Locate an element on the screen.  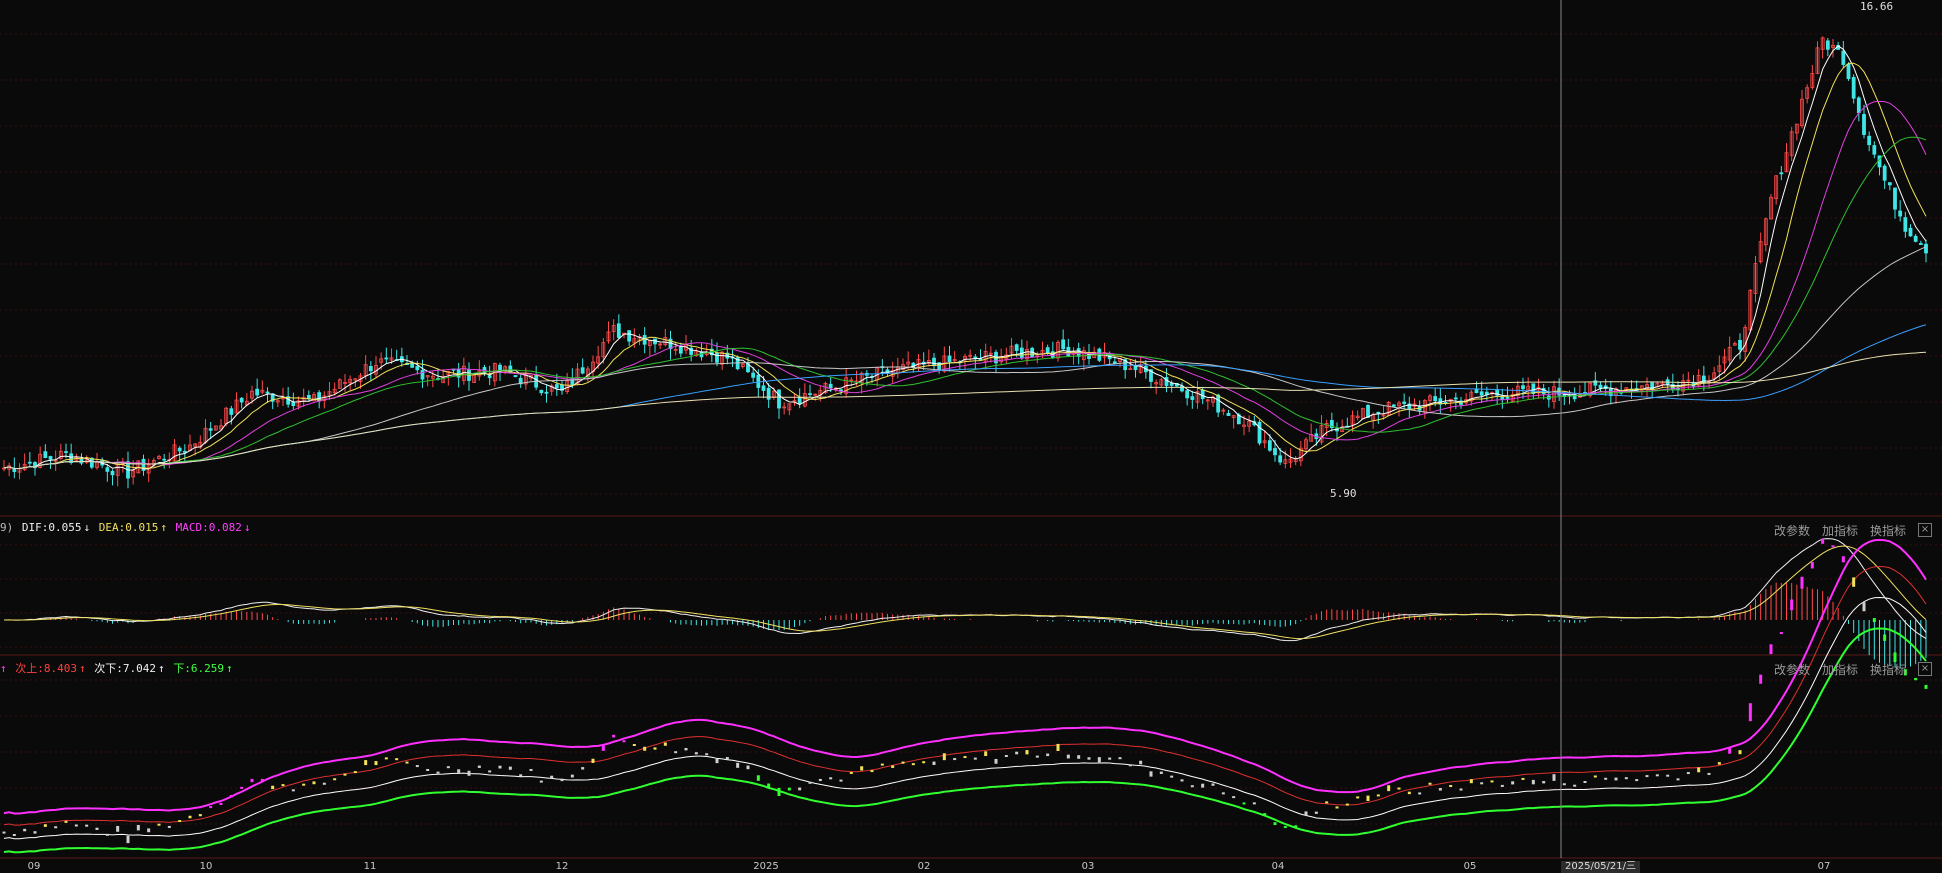
bottom-band-value: 下:6.259 is located at coordinates (198, 668).